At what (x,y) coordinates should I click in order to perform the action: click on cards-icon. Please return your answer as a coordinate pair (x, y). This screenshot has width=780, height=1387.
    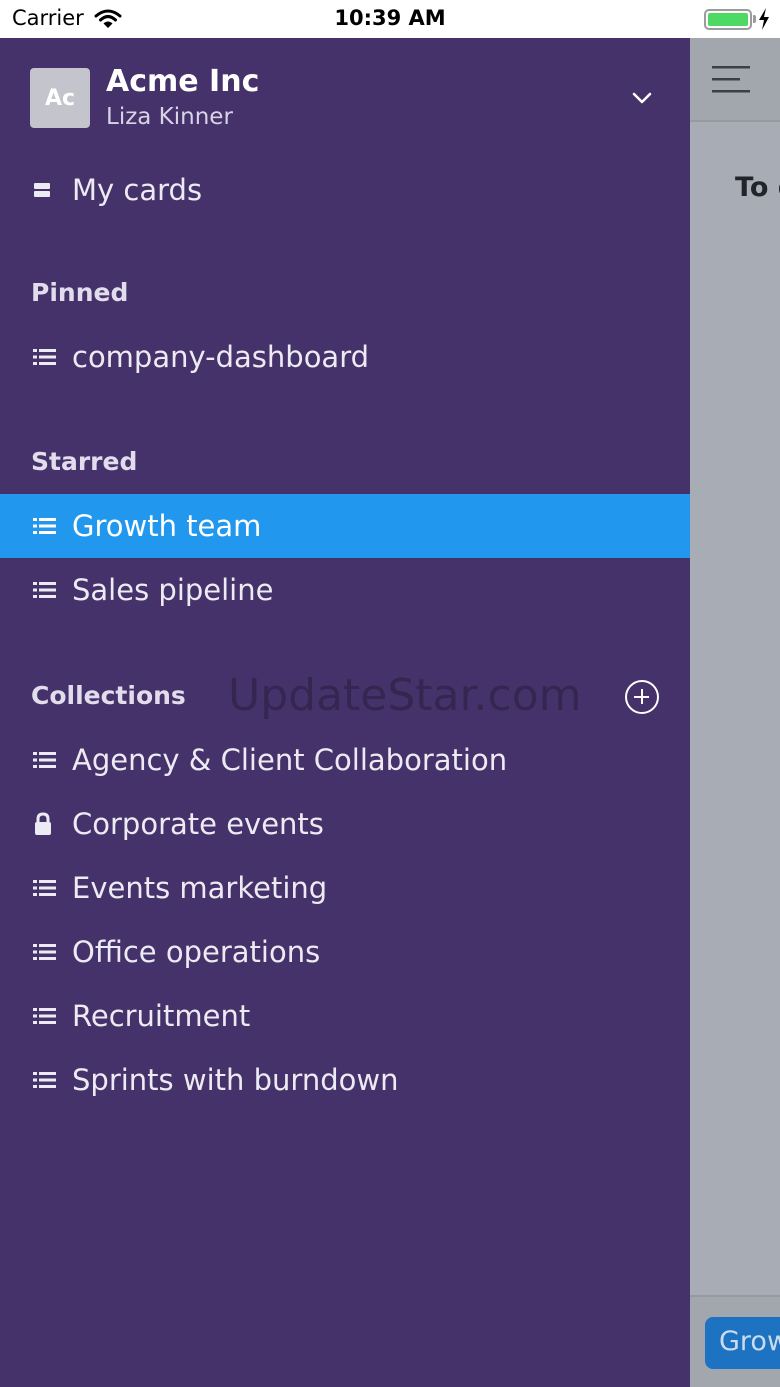
    Looking at the image, I should click on (36, 190).